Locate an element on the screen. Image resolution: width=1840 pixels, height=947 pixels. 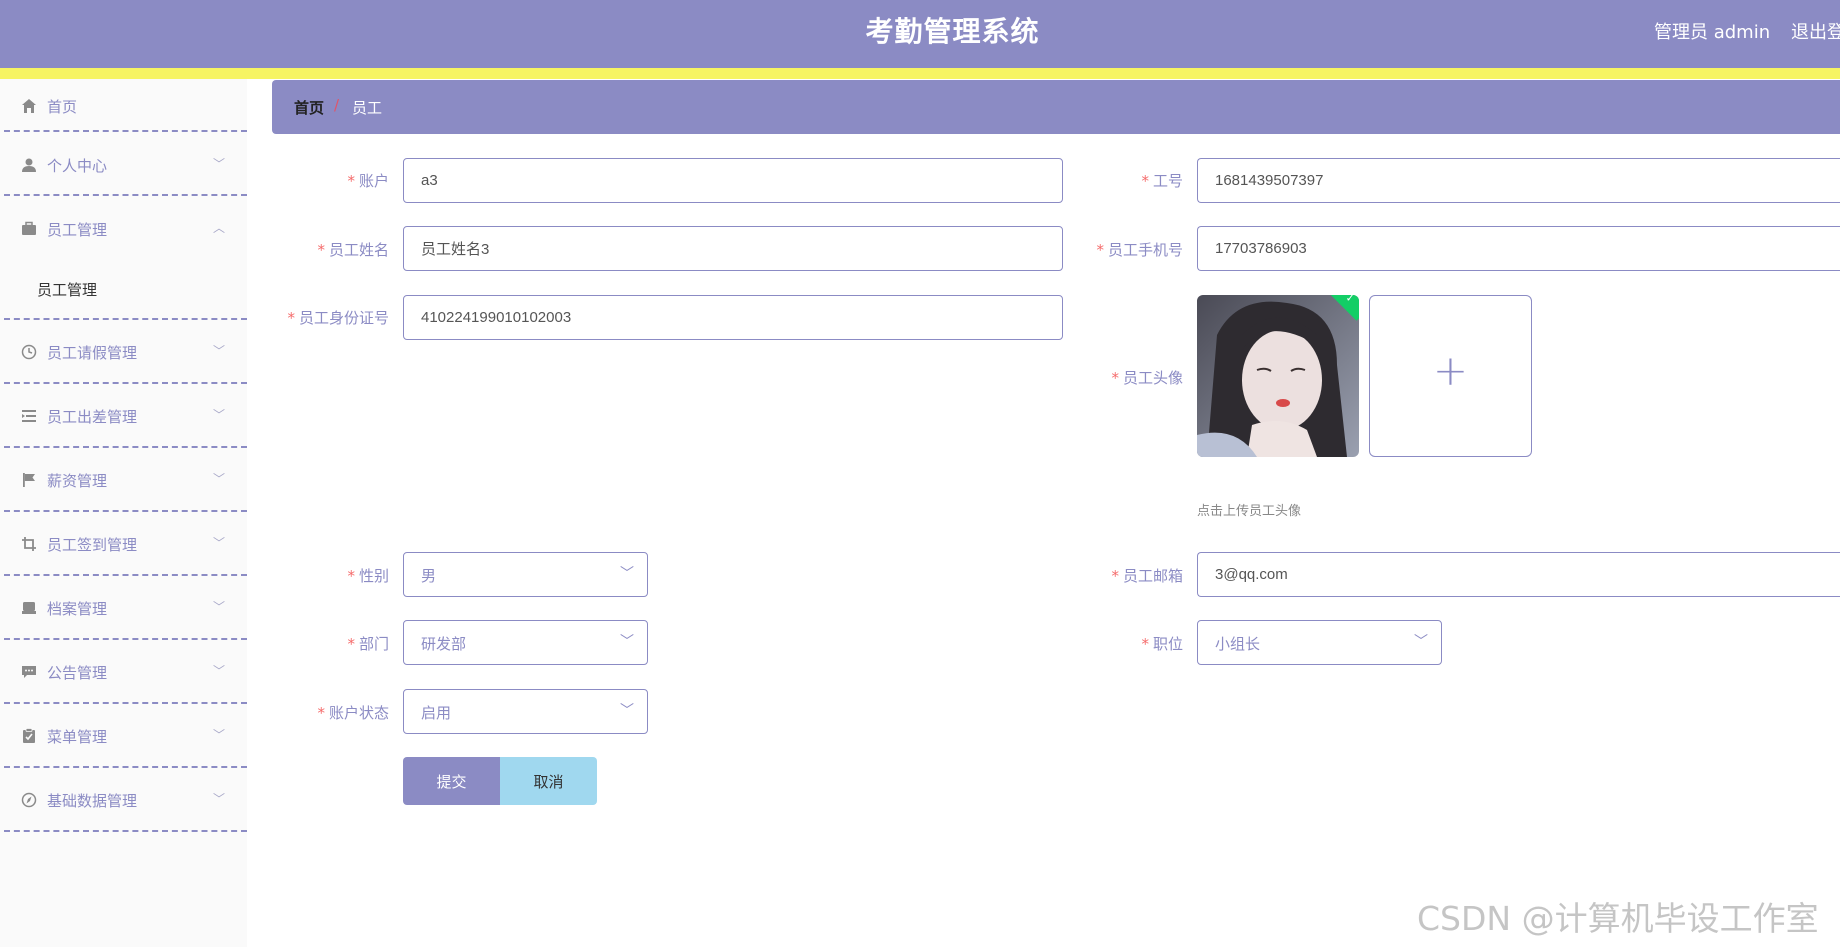
submit-button: 提交 is located at coordinates (451, 781).